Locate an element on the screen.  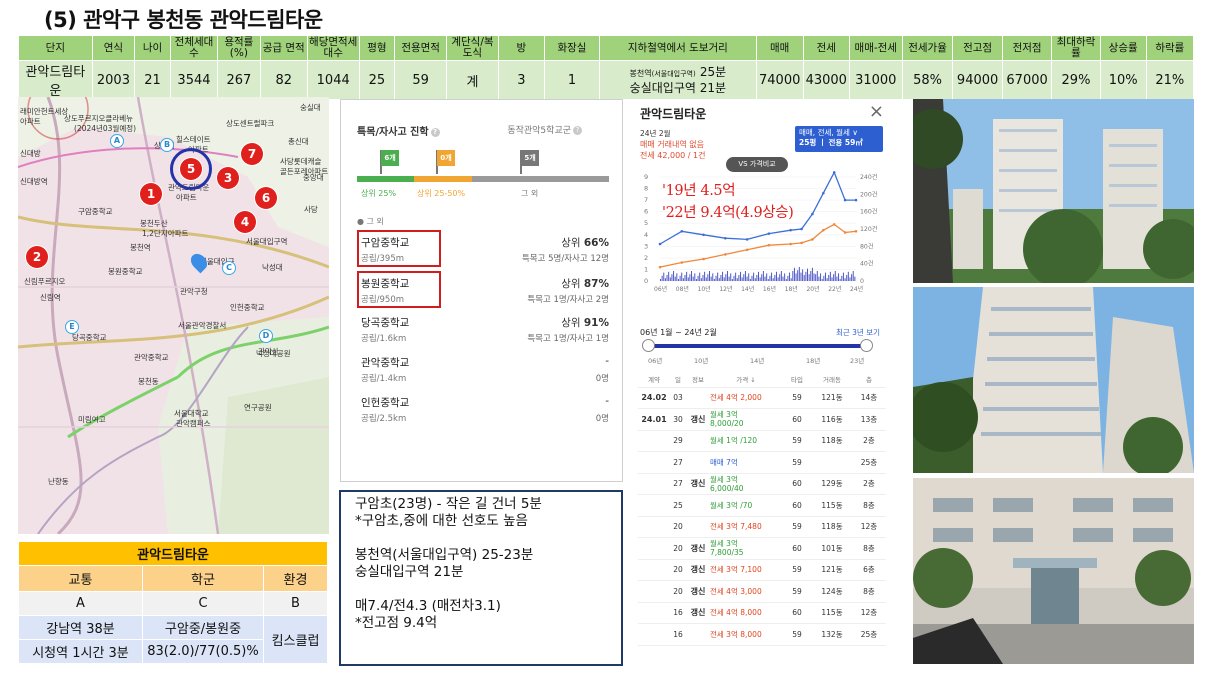
map-marker: 1 is located at coordinates (151, 194).